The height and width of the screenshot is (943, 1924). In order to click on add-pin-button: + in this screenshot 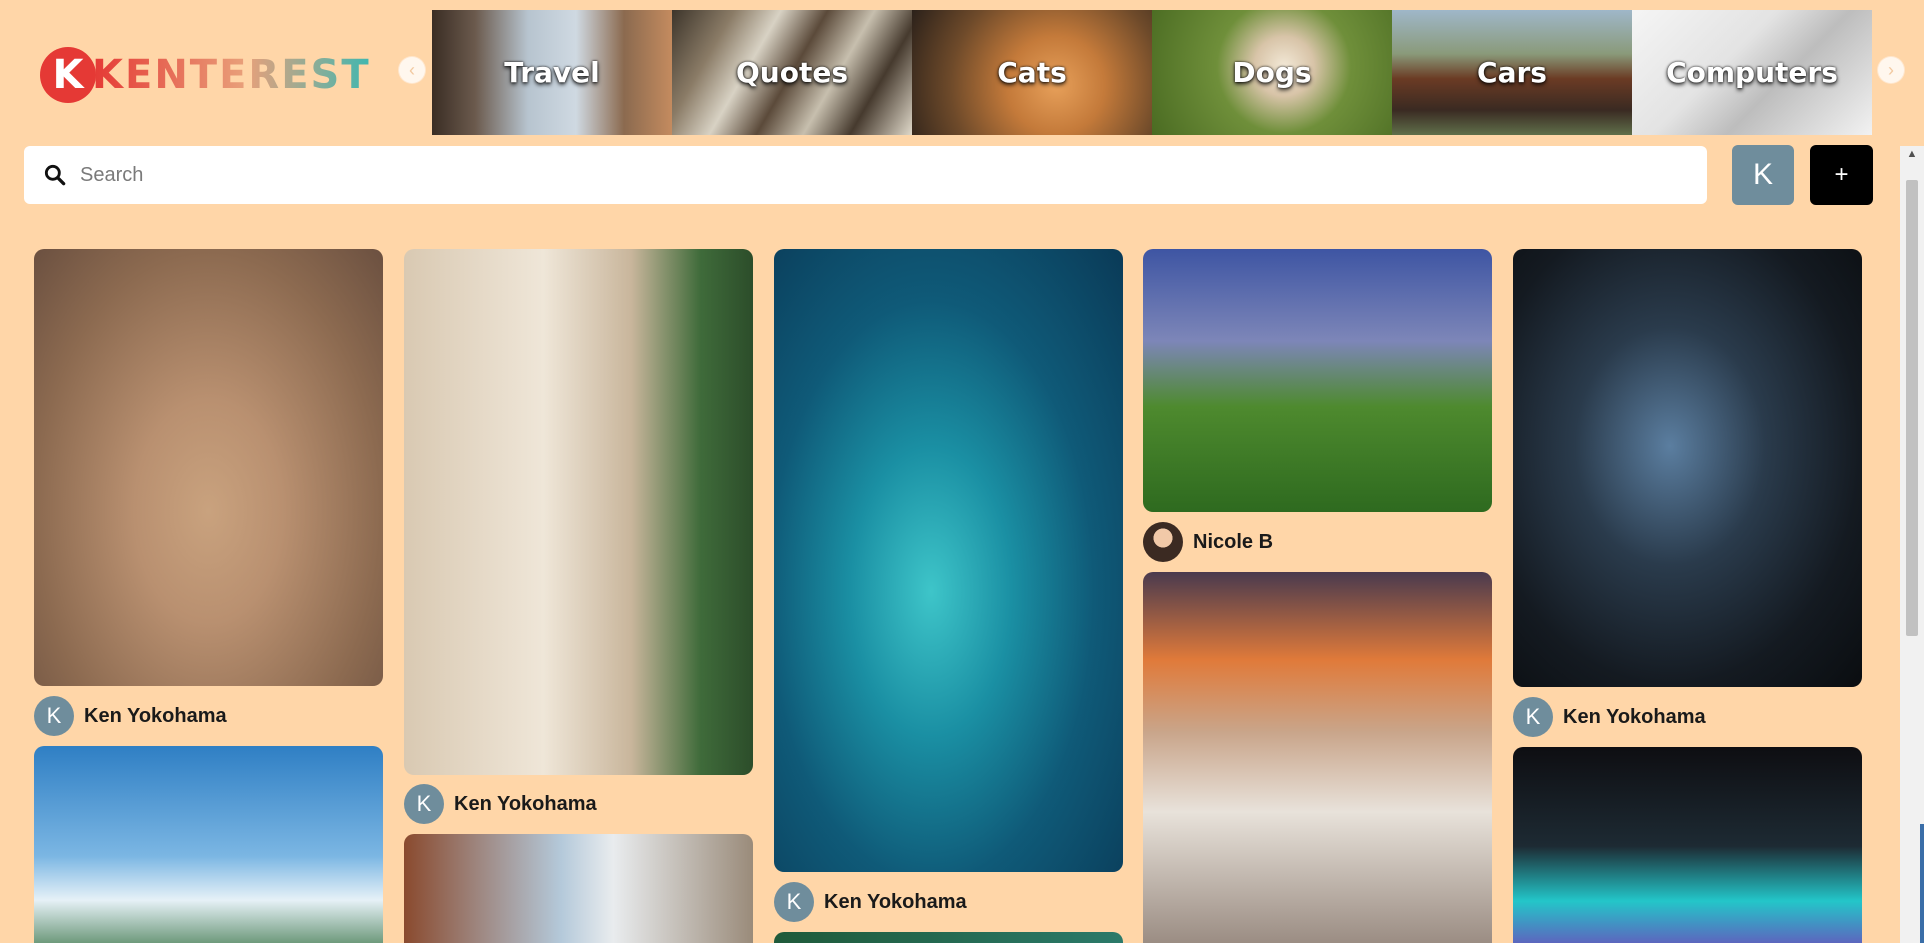, I will do `click(1841, 175)`.